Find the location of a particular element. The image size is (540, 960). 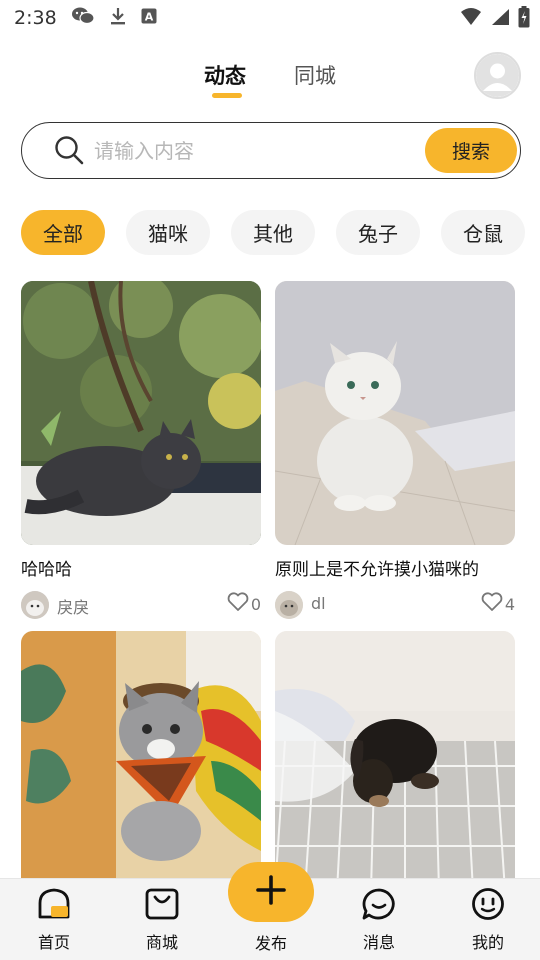

header: 动态 同城 is located at coordinates (270, 76).